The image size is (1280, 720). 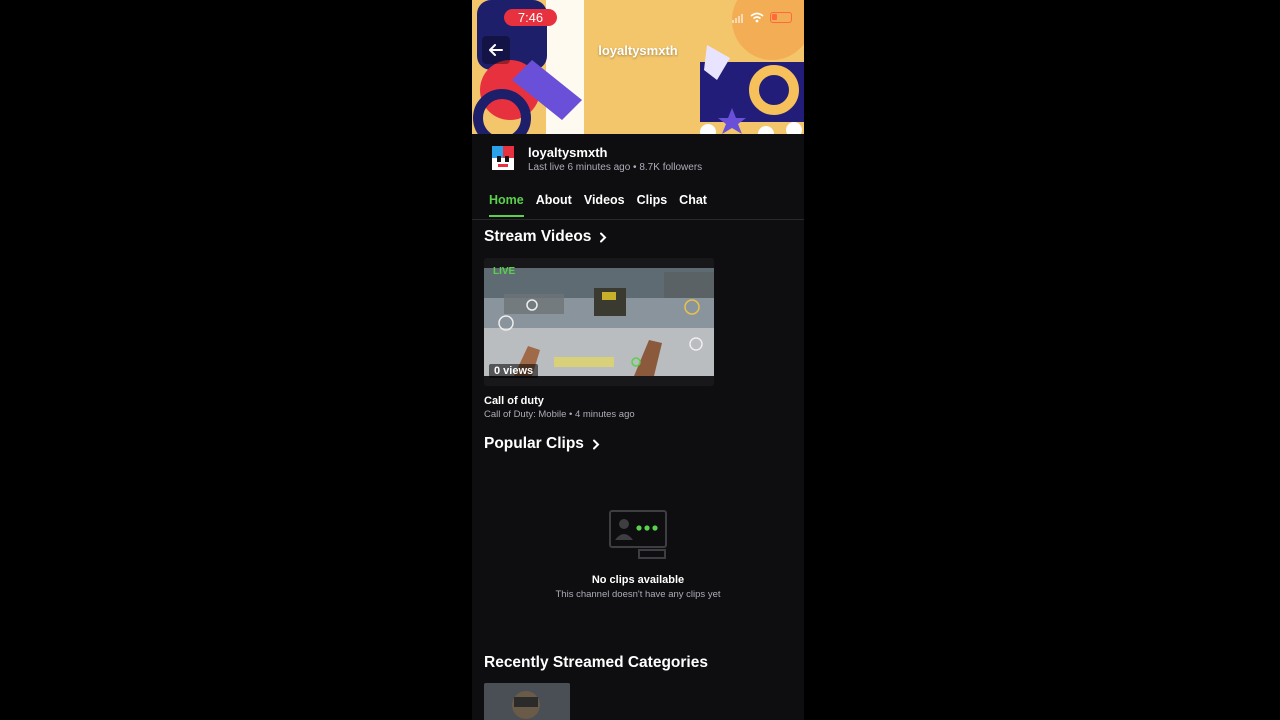 I want to click on tab-chat: Chat, so click(x=693, y=205).